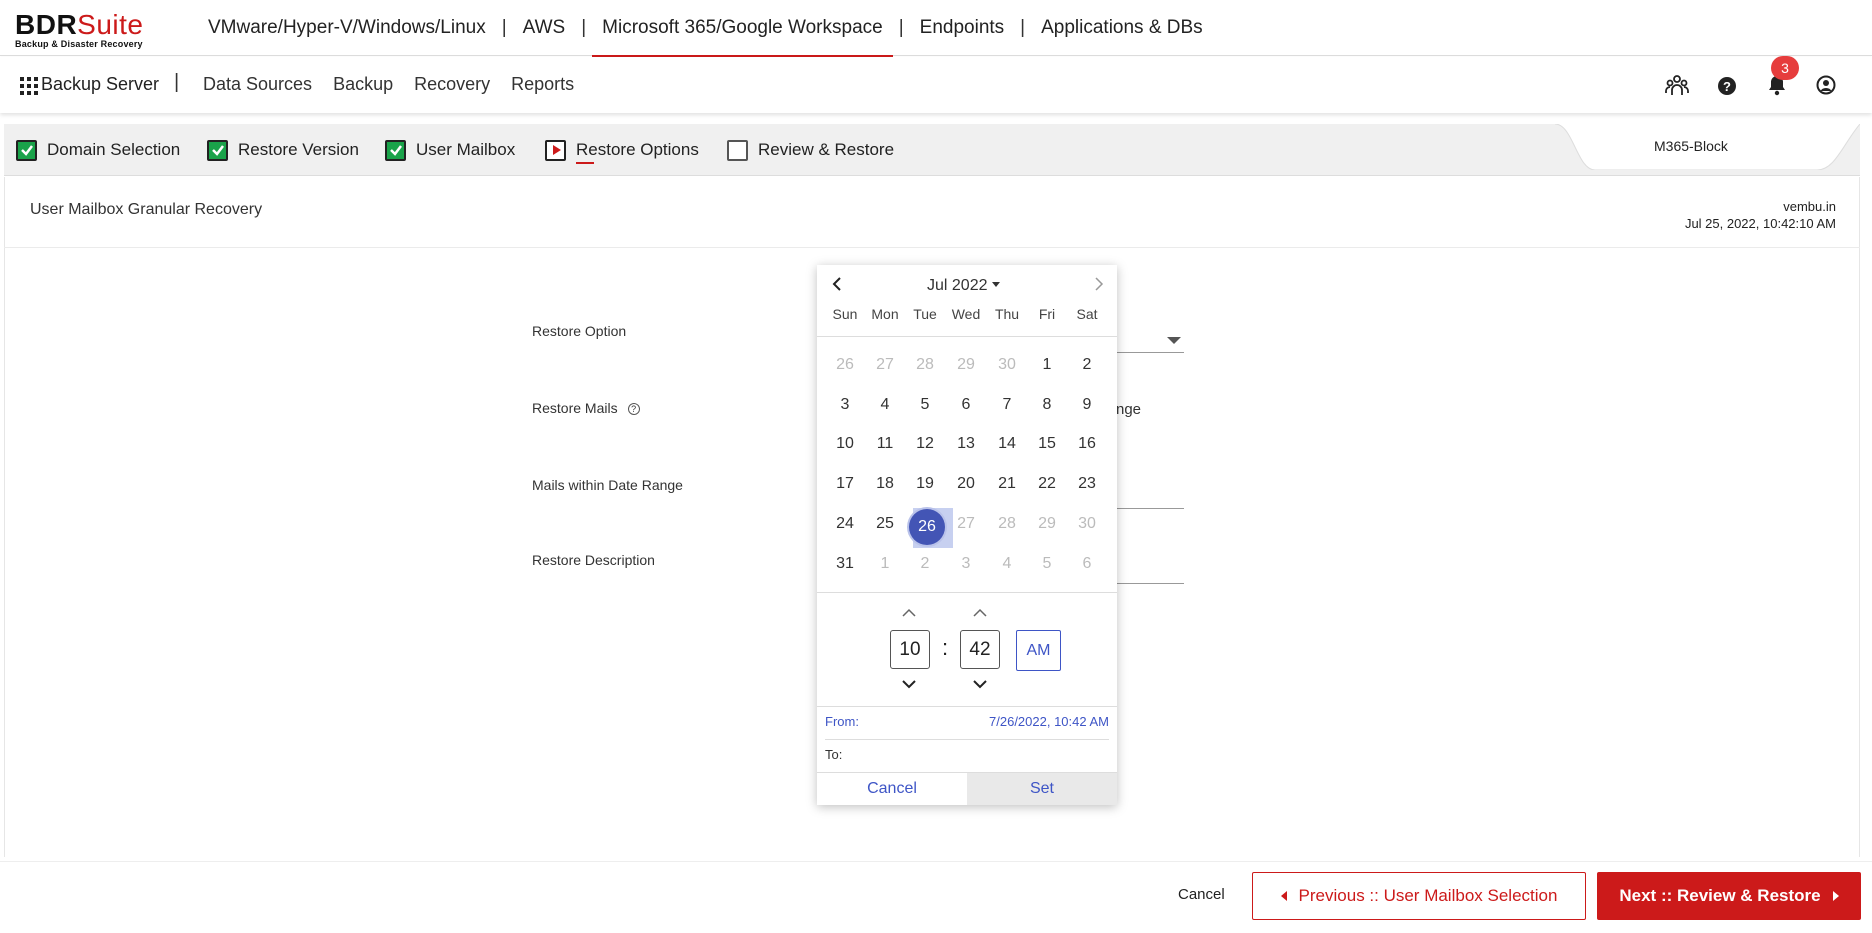 The image size is (1872, 933). What do you see at coordinates (845, 405) in the screenshot?
I see `calendar-day: 3` at bounding box center [845, 405].